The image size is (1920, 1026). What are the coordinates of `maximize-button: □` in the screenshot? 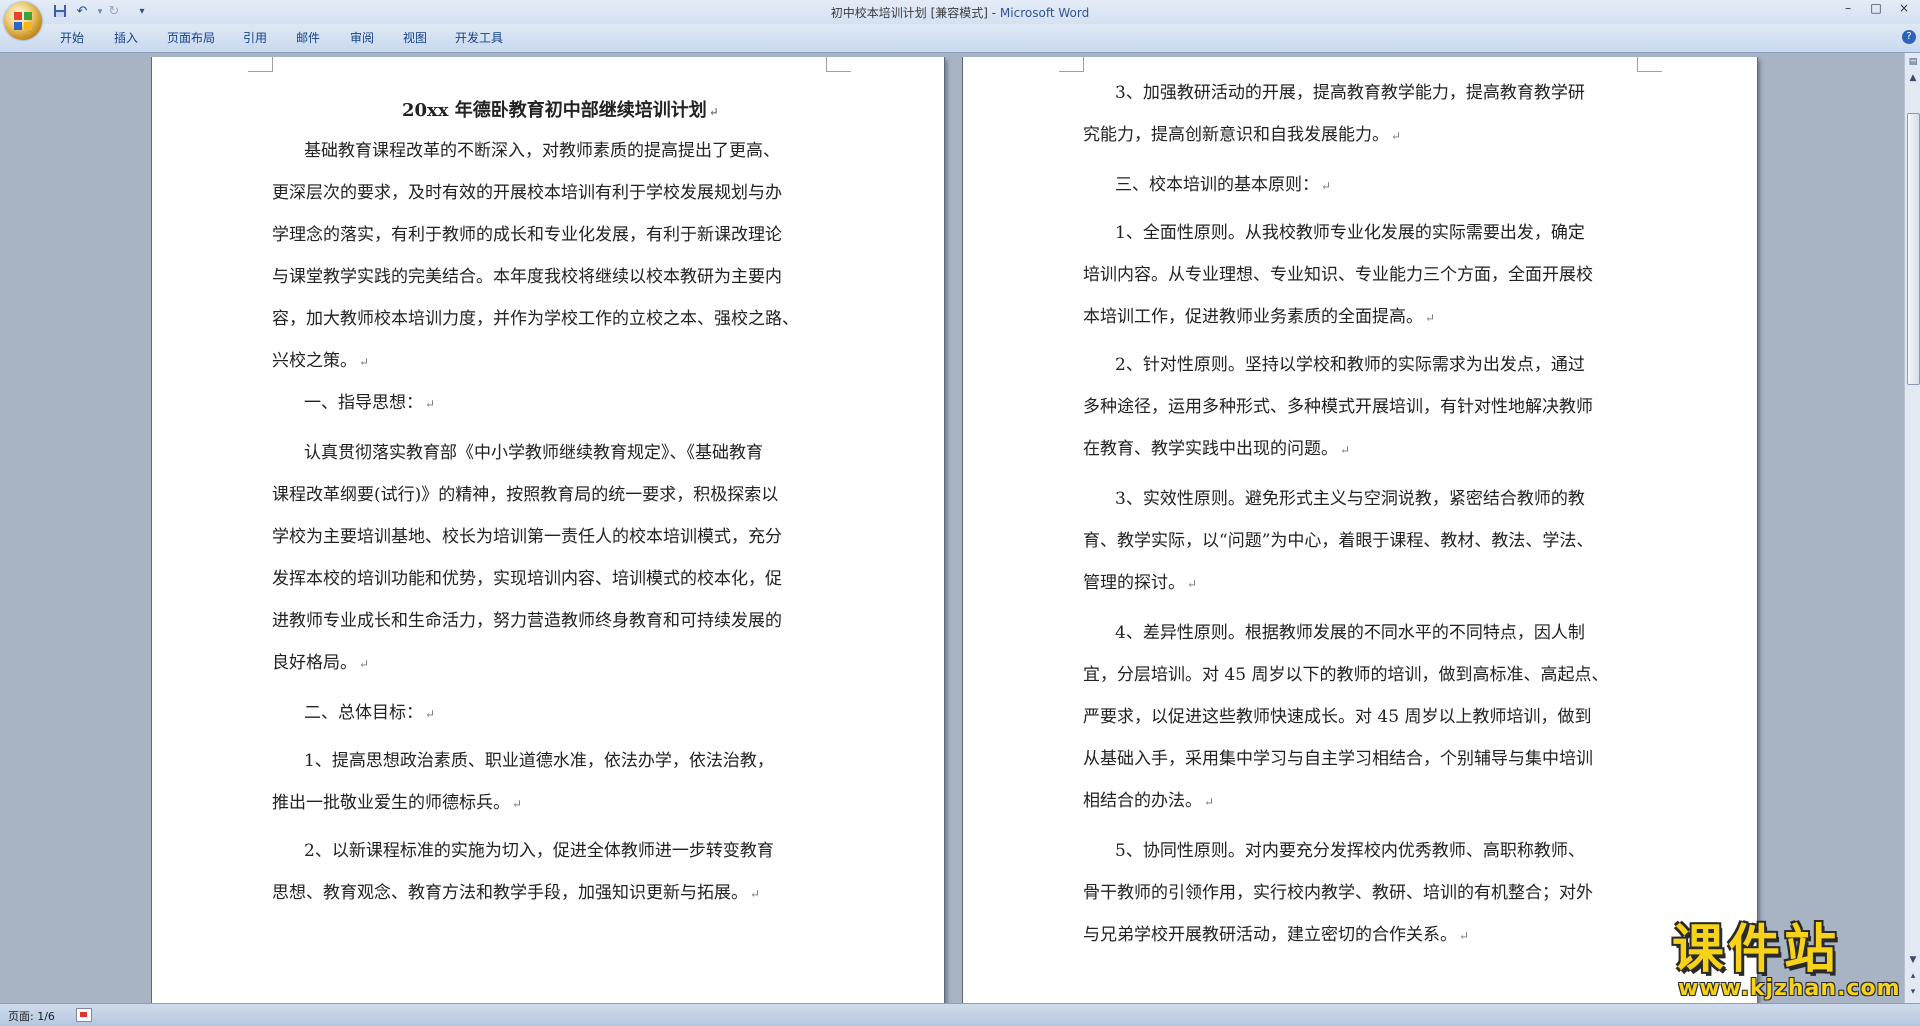 It's located at (1876, 9).